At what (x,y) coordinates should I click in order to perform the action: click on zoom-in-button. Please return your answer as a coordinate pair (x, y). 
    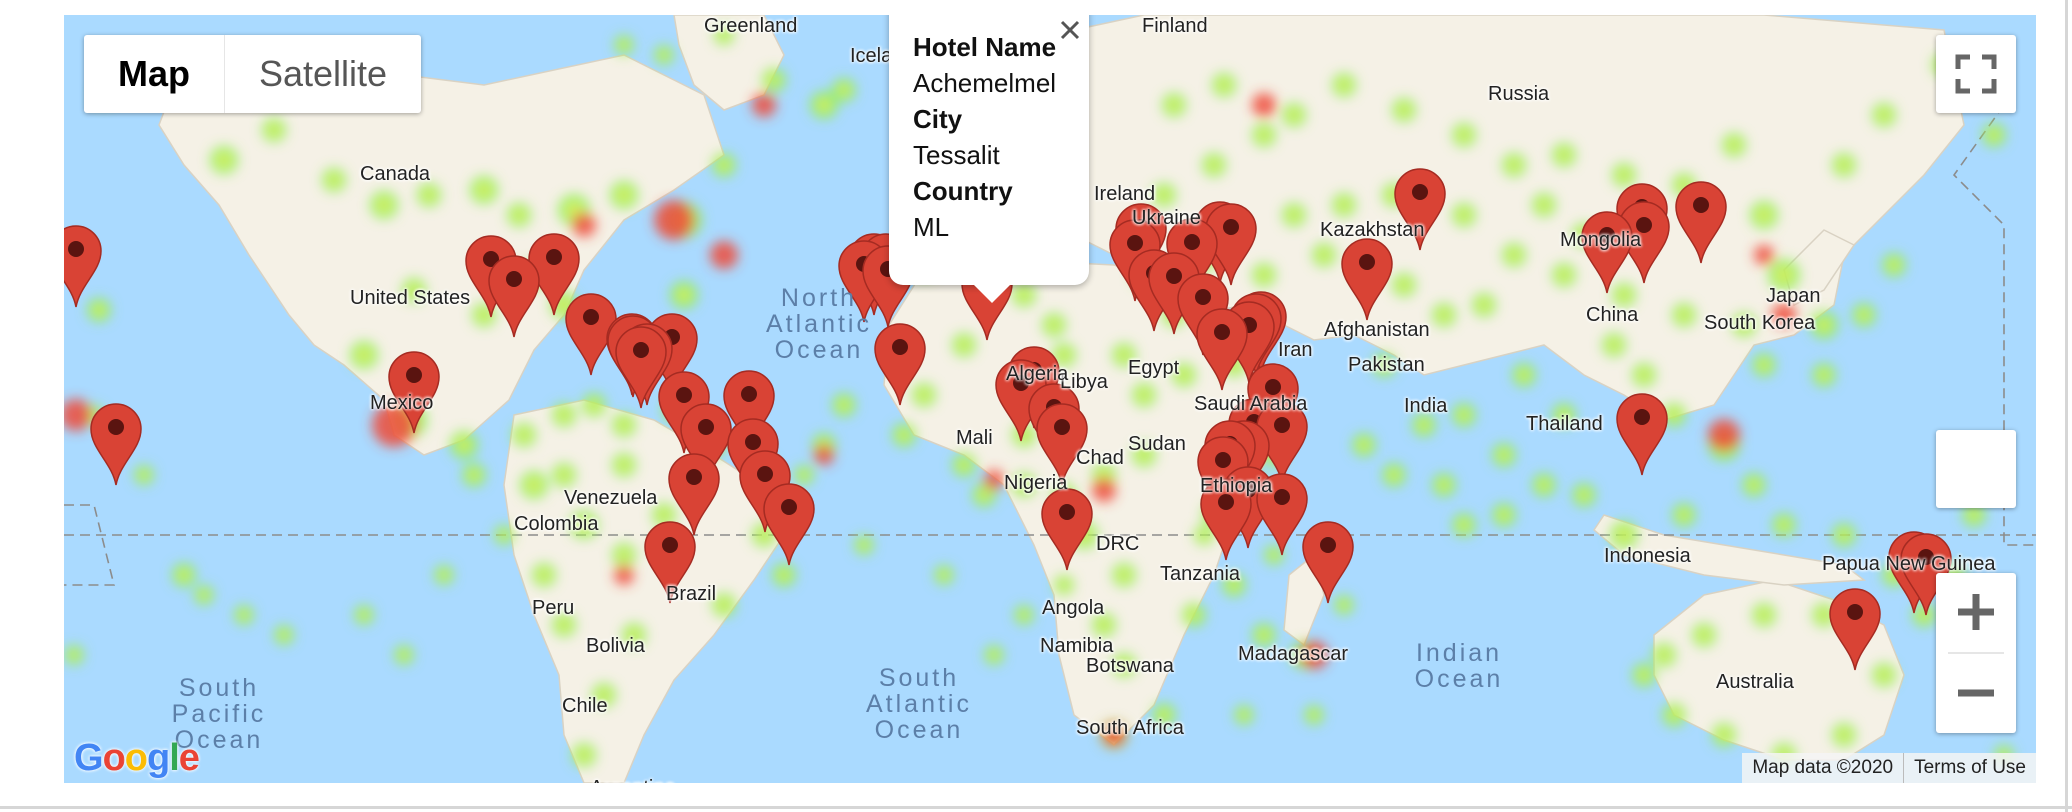
    Looking at the image, I should click on (1976, 612).